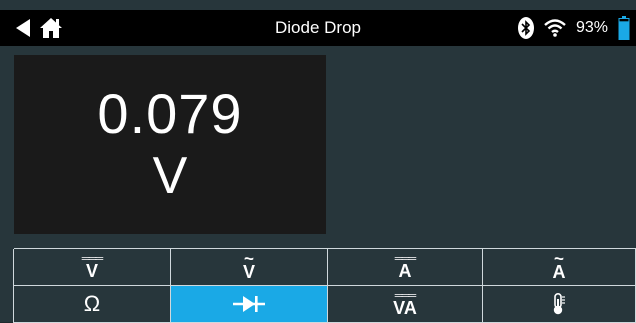  I want to click on ac-voltage-icon: ~ V, so click(248, 265).